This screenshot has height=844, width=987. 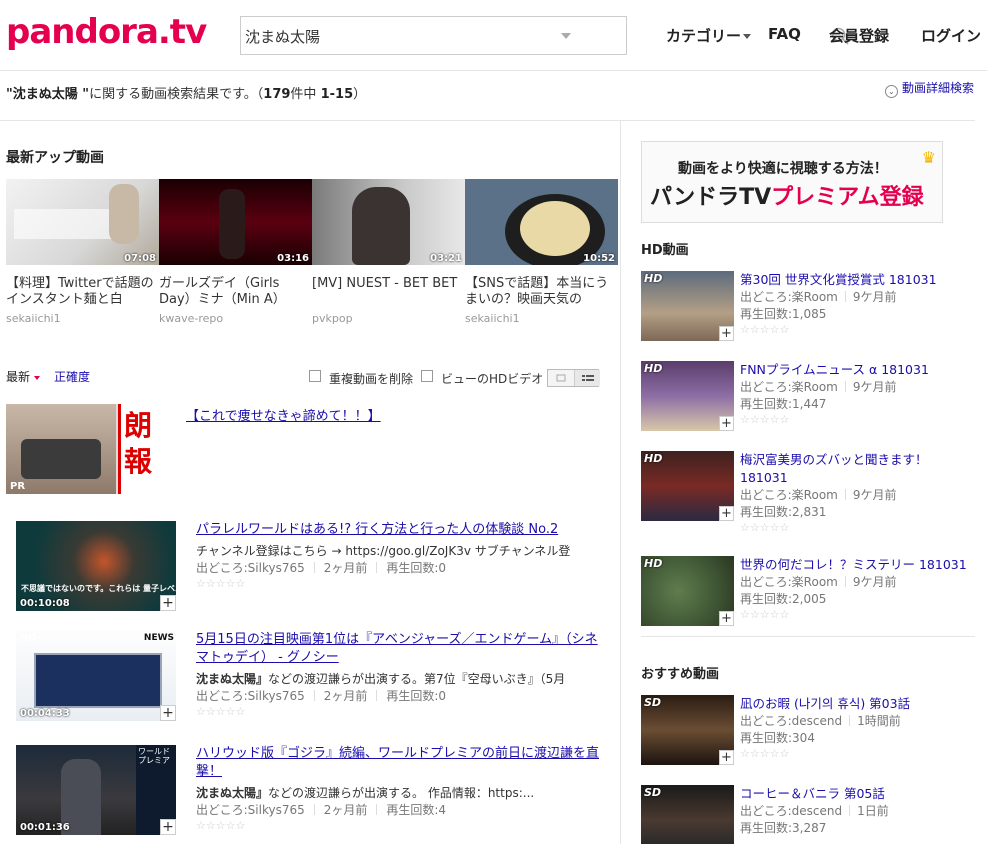 I want to click on latest-heading: 最新アップ動画, so click(x=55, y=158).